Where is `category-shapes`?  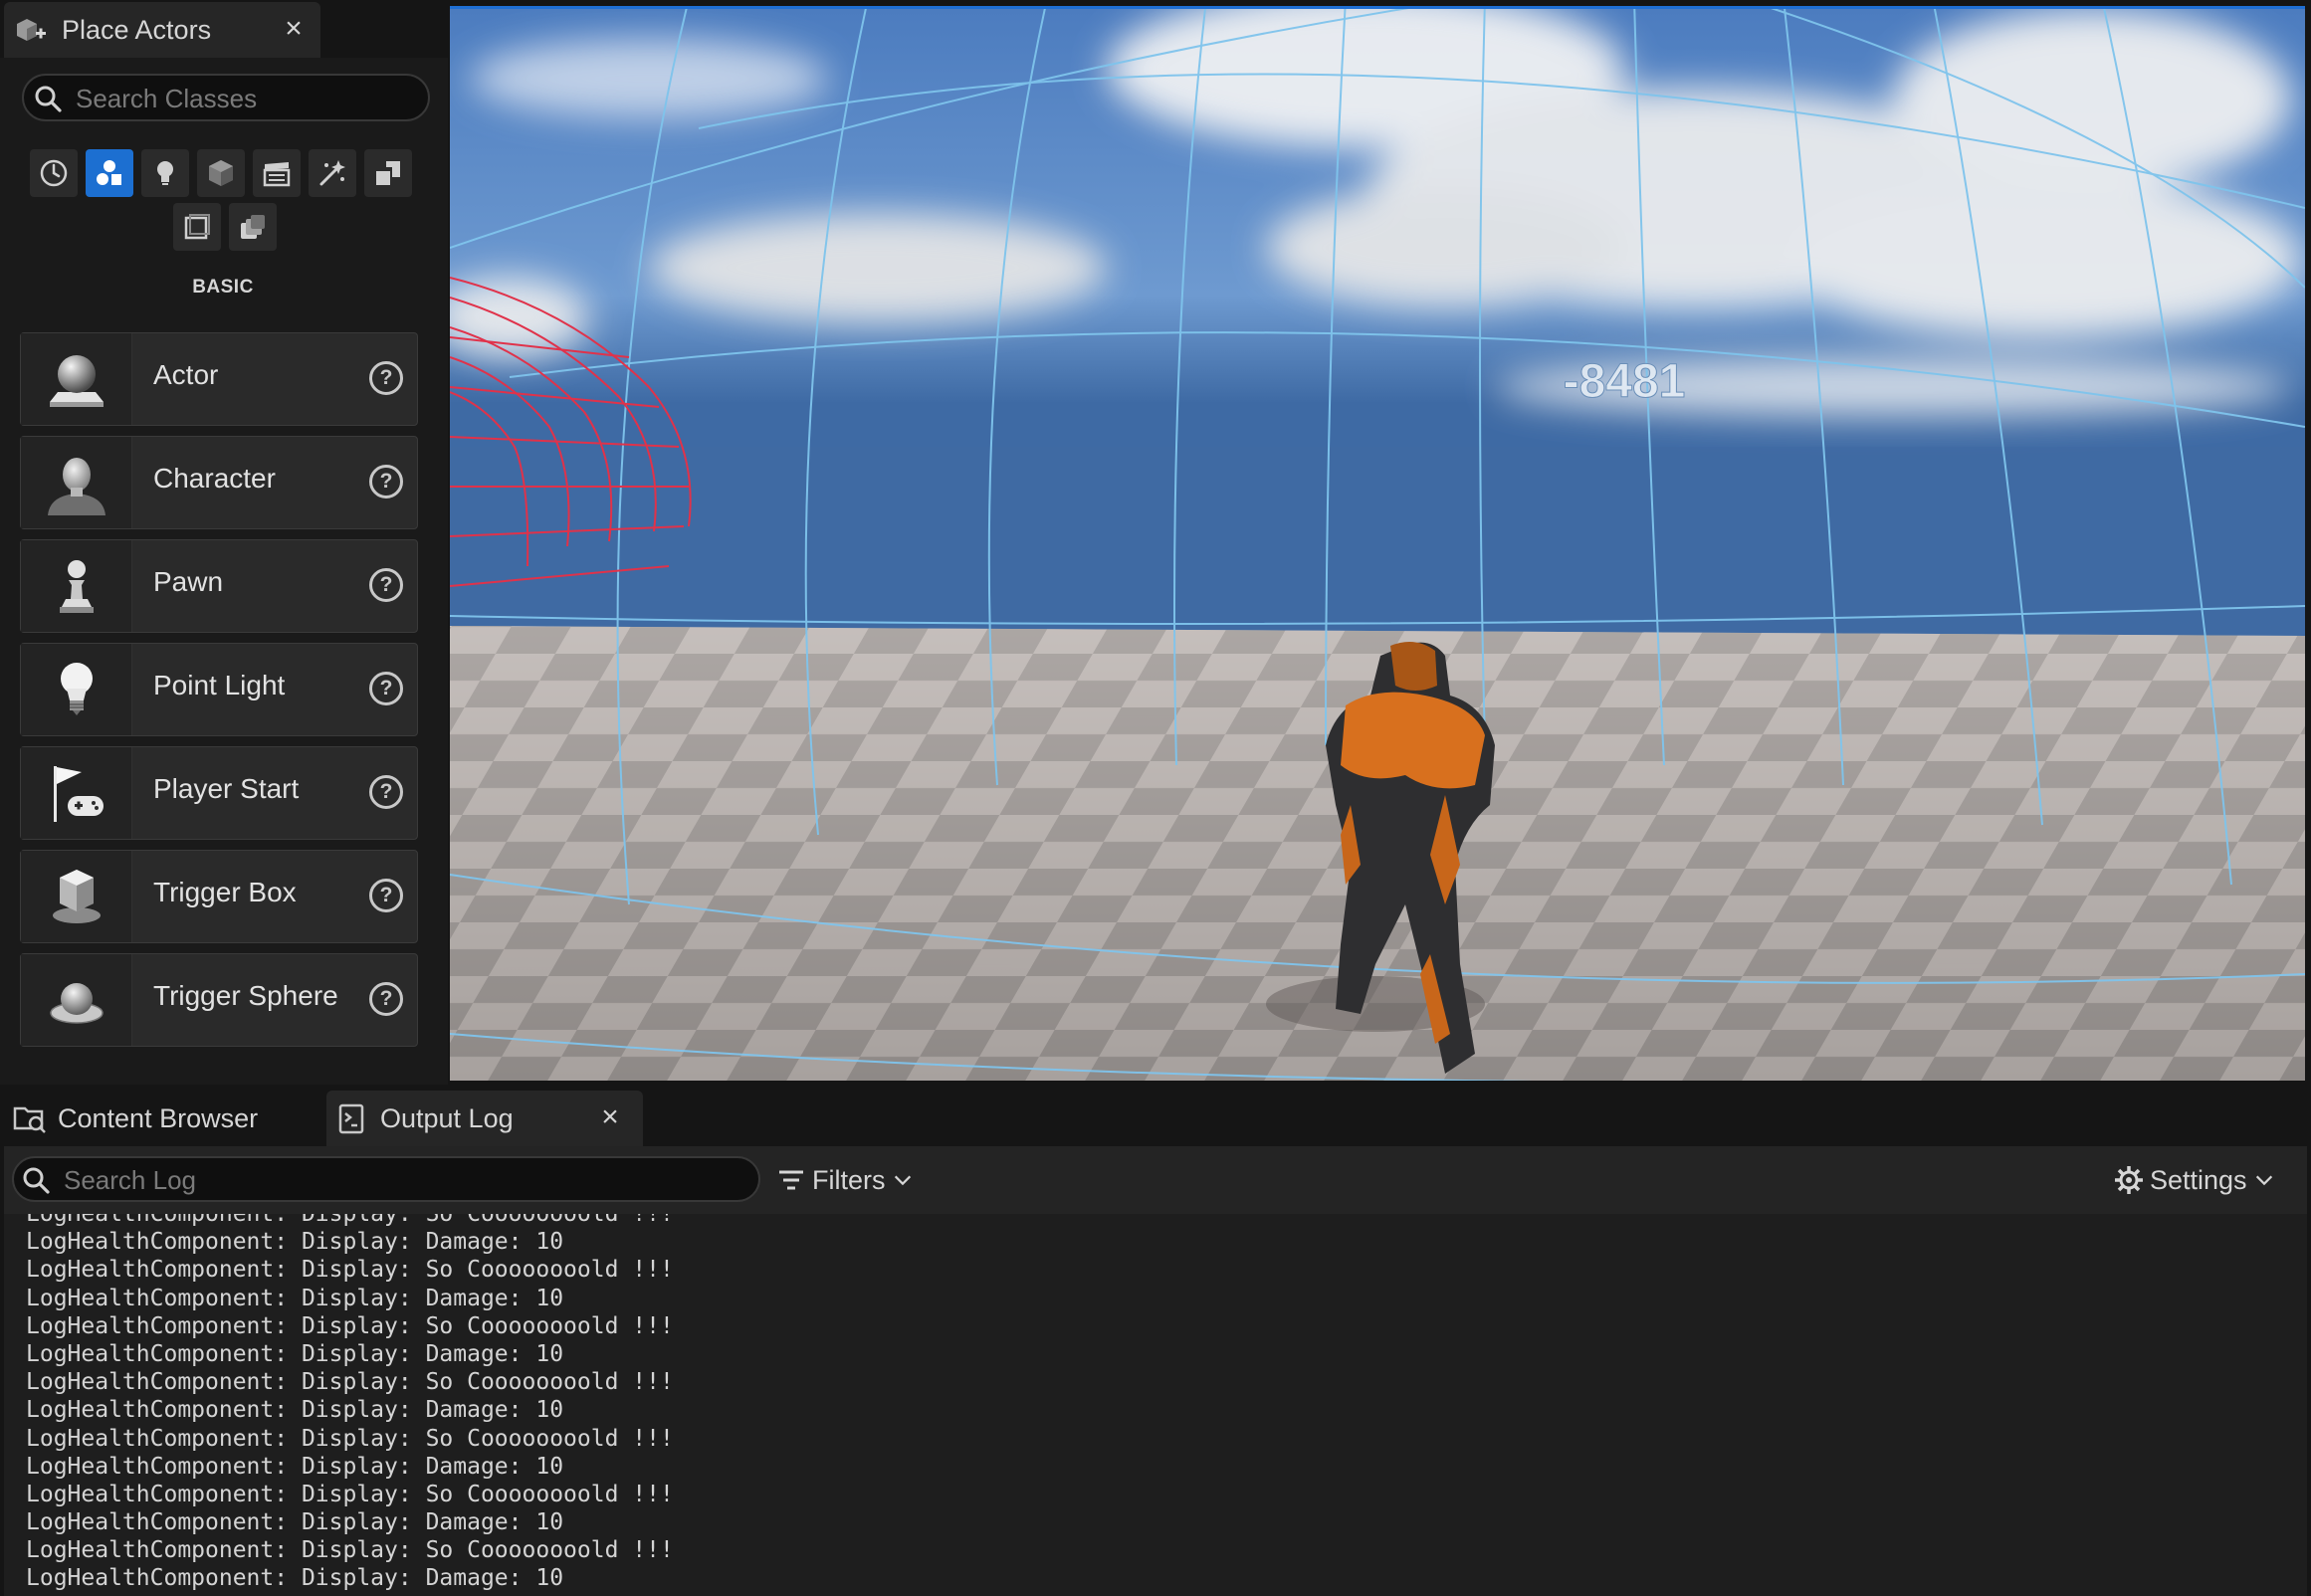 category-shapes is located at coordinates (221, 173).